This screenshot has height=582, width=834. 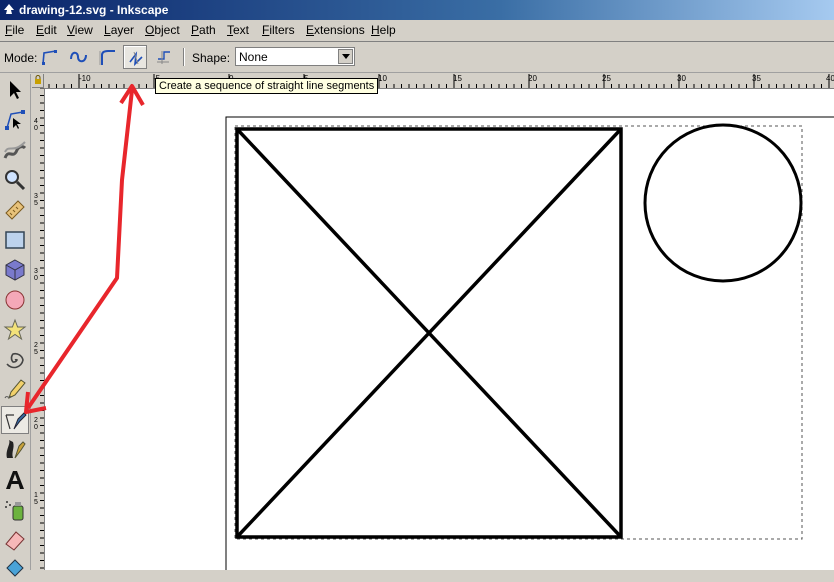 I want to click on straight-line-segments-icon, so click(x=136, y=59).